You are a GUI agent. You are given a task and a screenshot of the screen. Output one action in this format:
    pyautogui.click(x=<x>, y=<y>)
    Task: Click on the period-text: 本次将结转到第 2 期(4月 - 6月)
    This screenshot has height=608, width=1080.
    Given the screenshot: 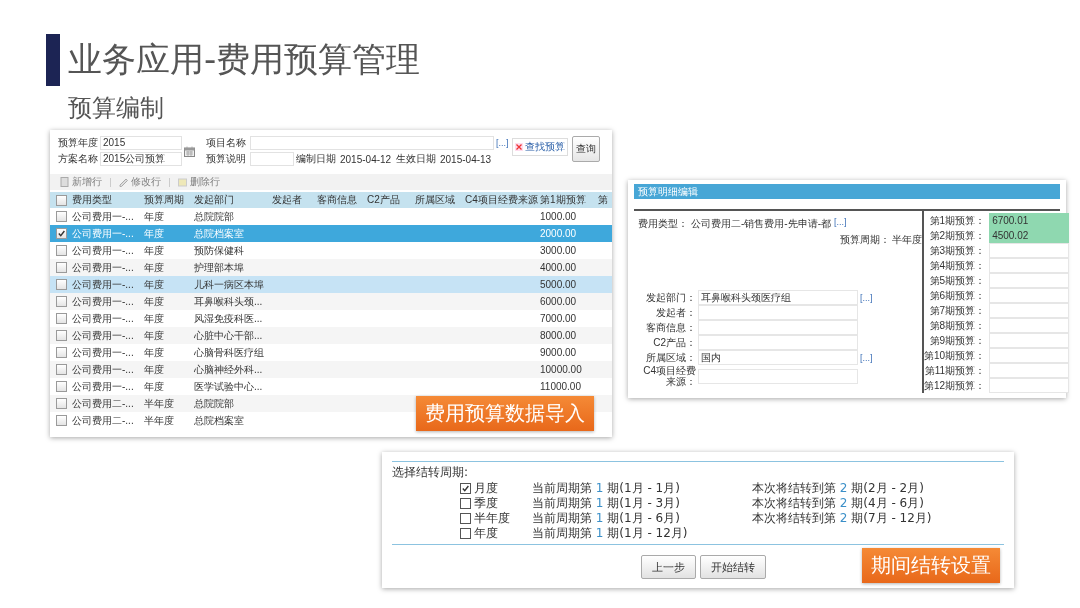 What is the action you would take?
    pyautogui.click(x=838, y=503)
    